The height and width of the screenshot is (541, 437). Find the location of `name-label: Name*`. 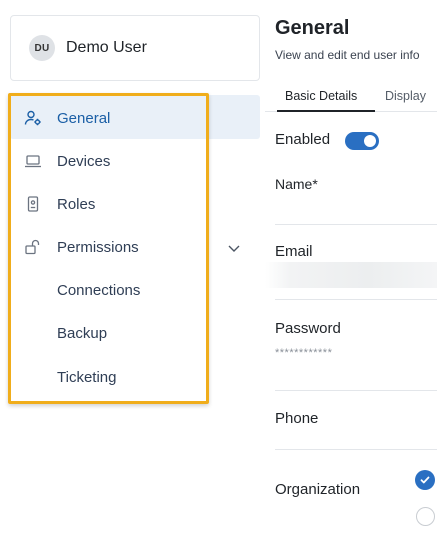

name-label: Name* is located at coordinates (296, 184).